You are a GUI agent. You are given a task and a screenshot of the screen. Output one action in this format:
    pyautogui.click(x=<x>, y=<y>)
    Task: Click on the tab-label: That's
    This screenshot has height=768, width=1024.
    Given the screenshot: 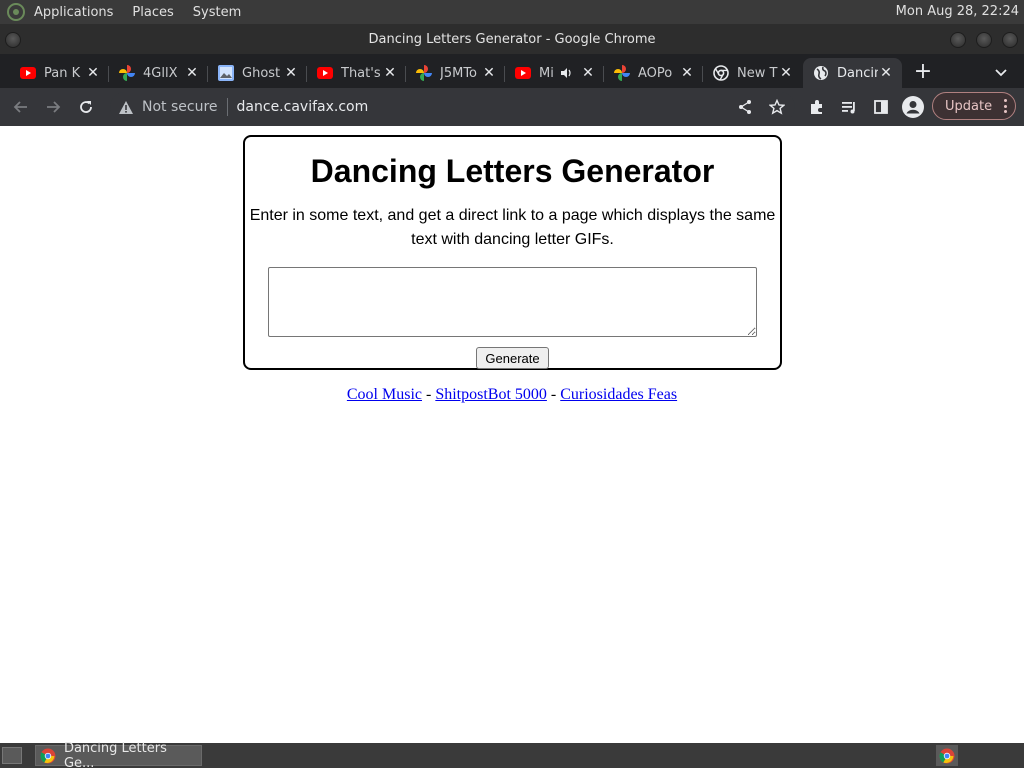 What is the action you would take?
    pyautogui.click(x=361, y=73)
    